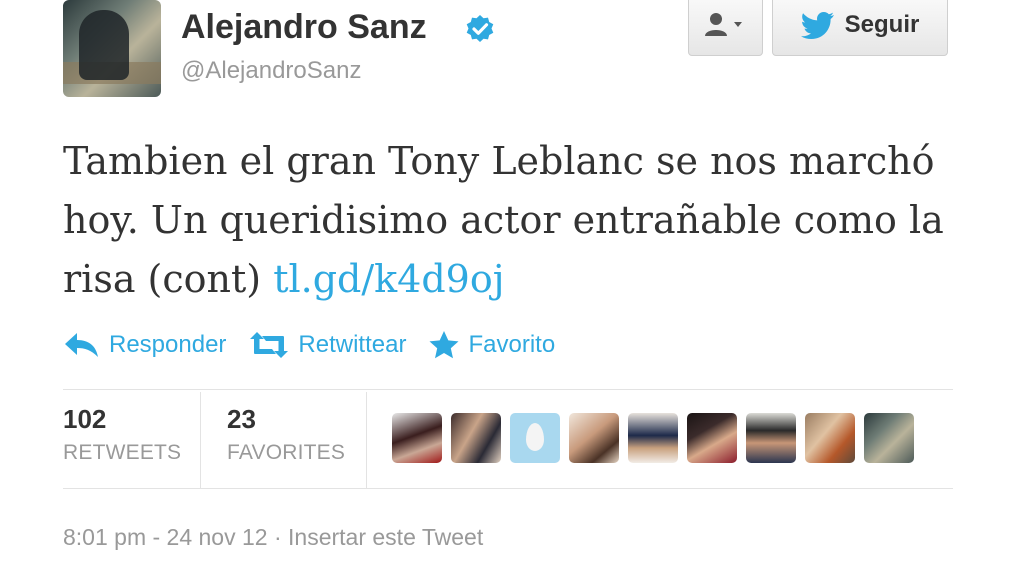 This screenshot has height=576, width=1024. Describe the element at coordinates (304, 27) in the screenshot. I see `user-name: Alejandro Sanz` at that location.